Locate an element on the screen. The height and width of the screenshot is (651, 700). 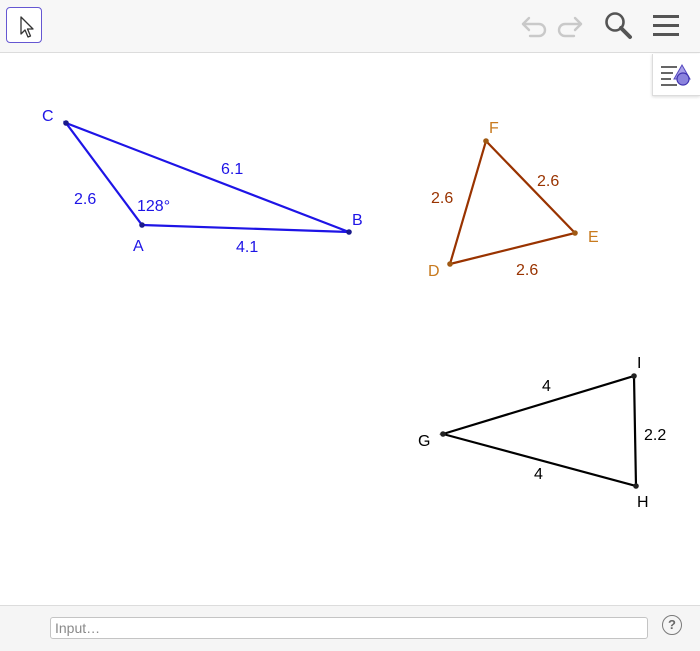
point-d is located at coordinates (450, 264).